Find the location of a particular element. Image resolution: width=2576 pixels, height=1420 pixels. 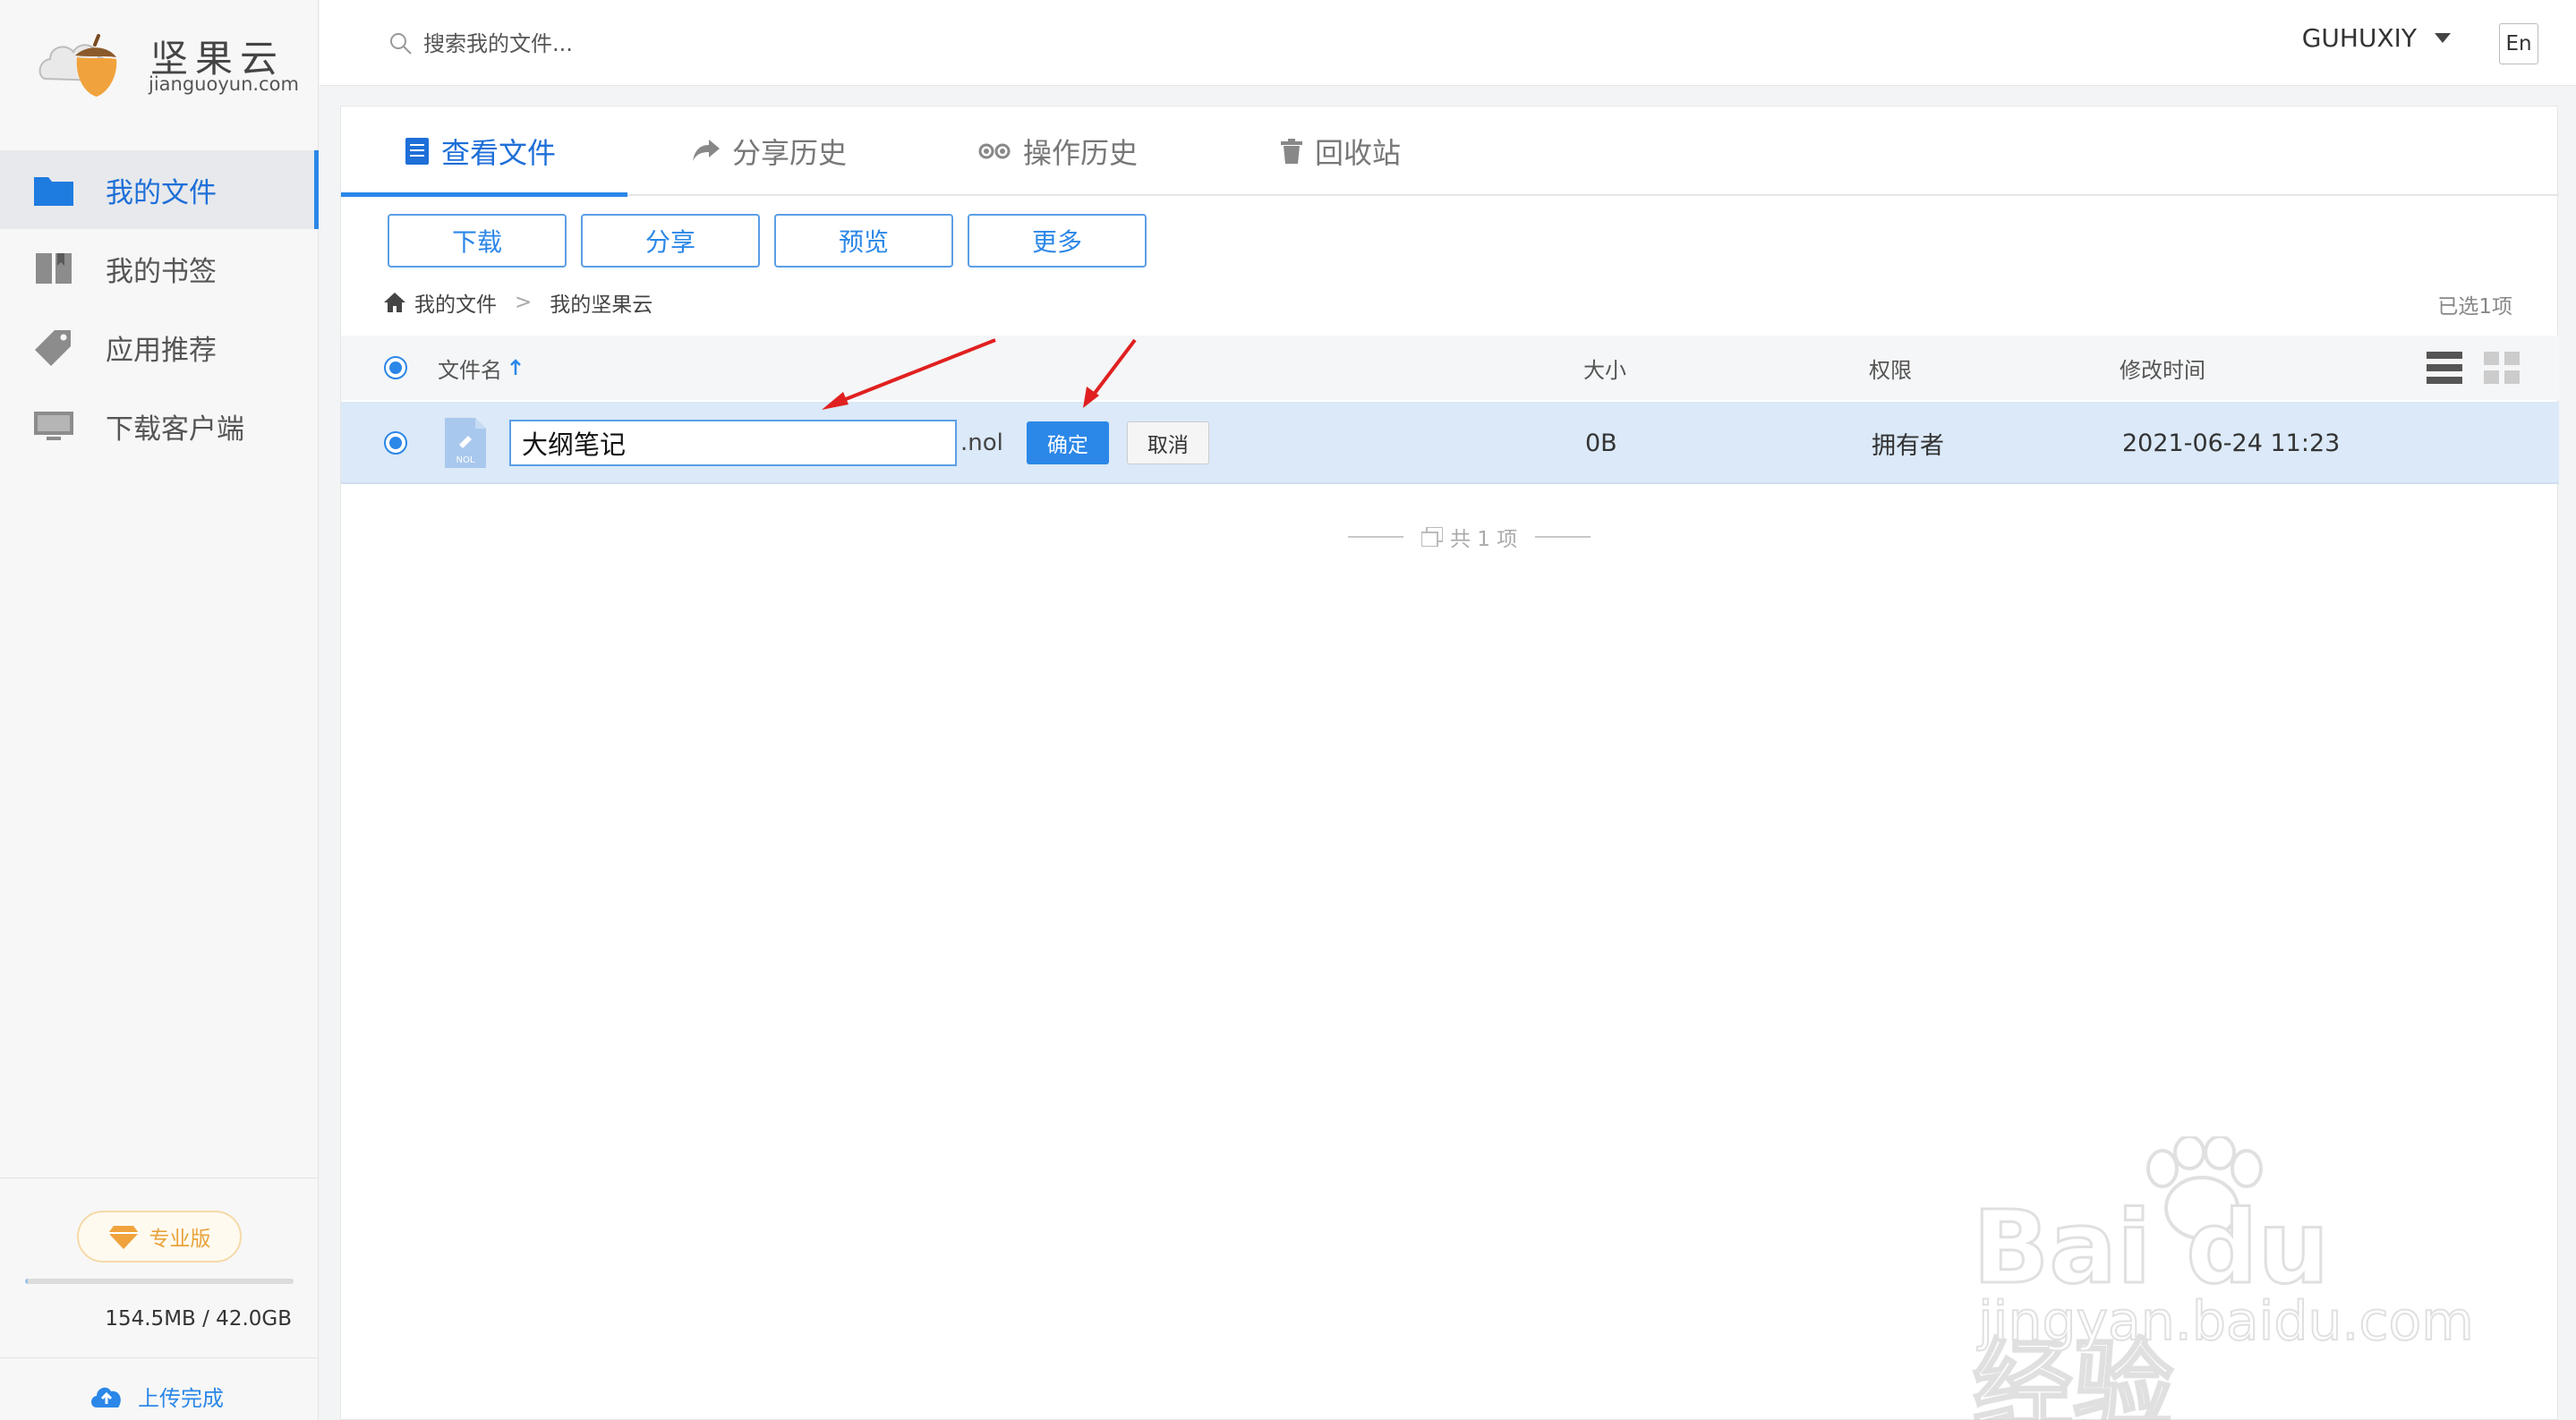

breadcrumb: 我的文件 > 我的坚果云 is located at coordinates (518, 302).